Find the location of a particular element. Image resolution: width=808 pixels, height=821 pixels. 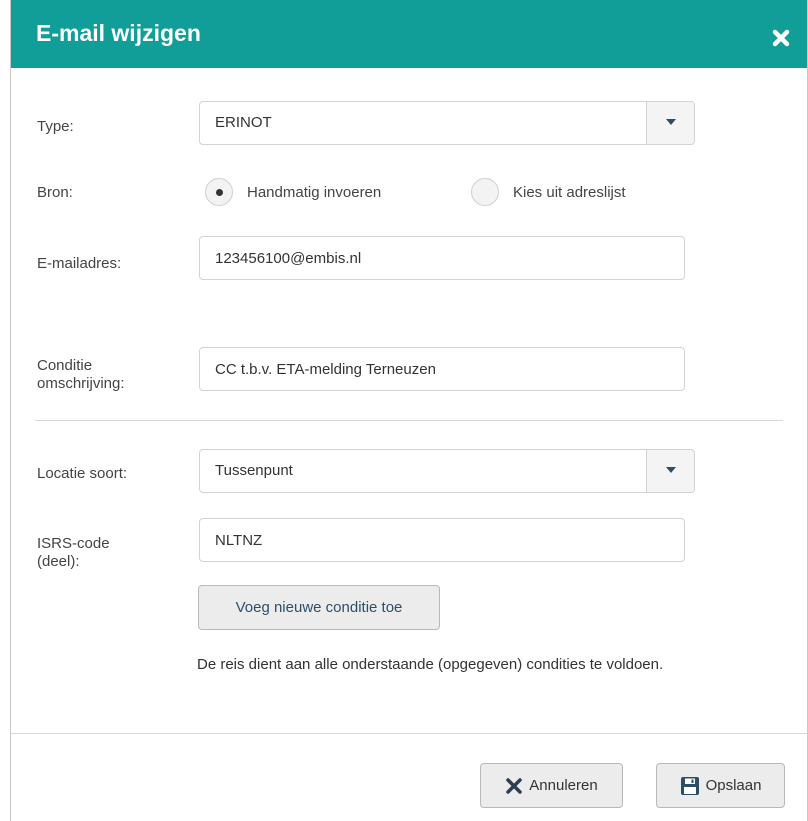

dialog-title: E-mail wijzigen is located at coordinates (118, 33).